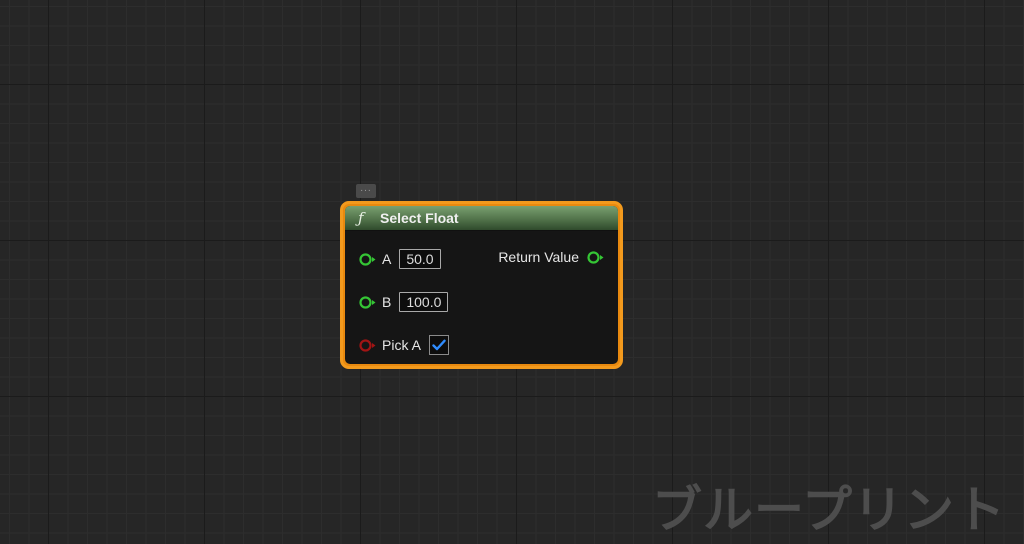 The height and width of the screenshot is (544, 1024). What do you see at coordinates (367, 259) in the screenshot?
I see `float-pin-a-icon` at bounding box center [367, 259].